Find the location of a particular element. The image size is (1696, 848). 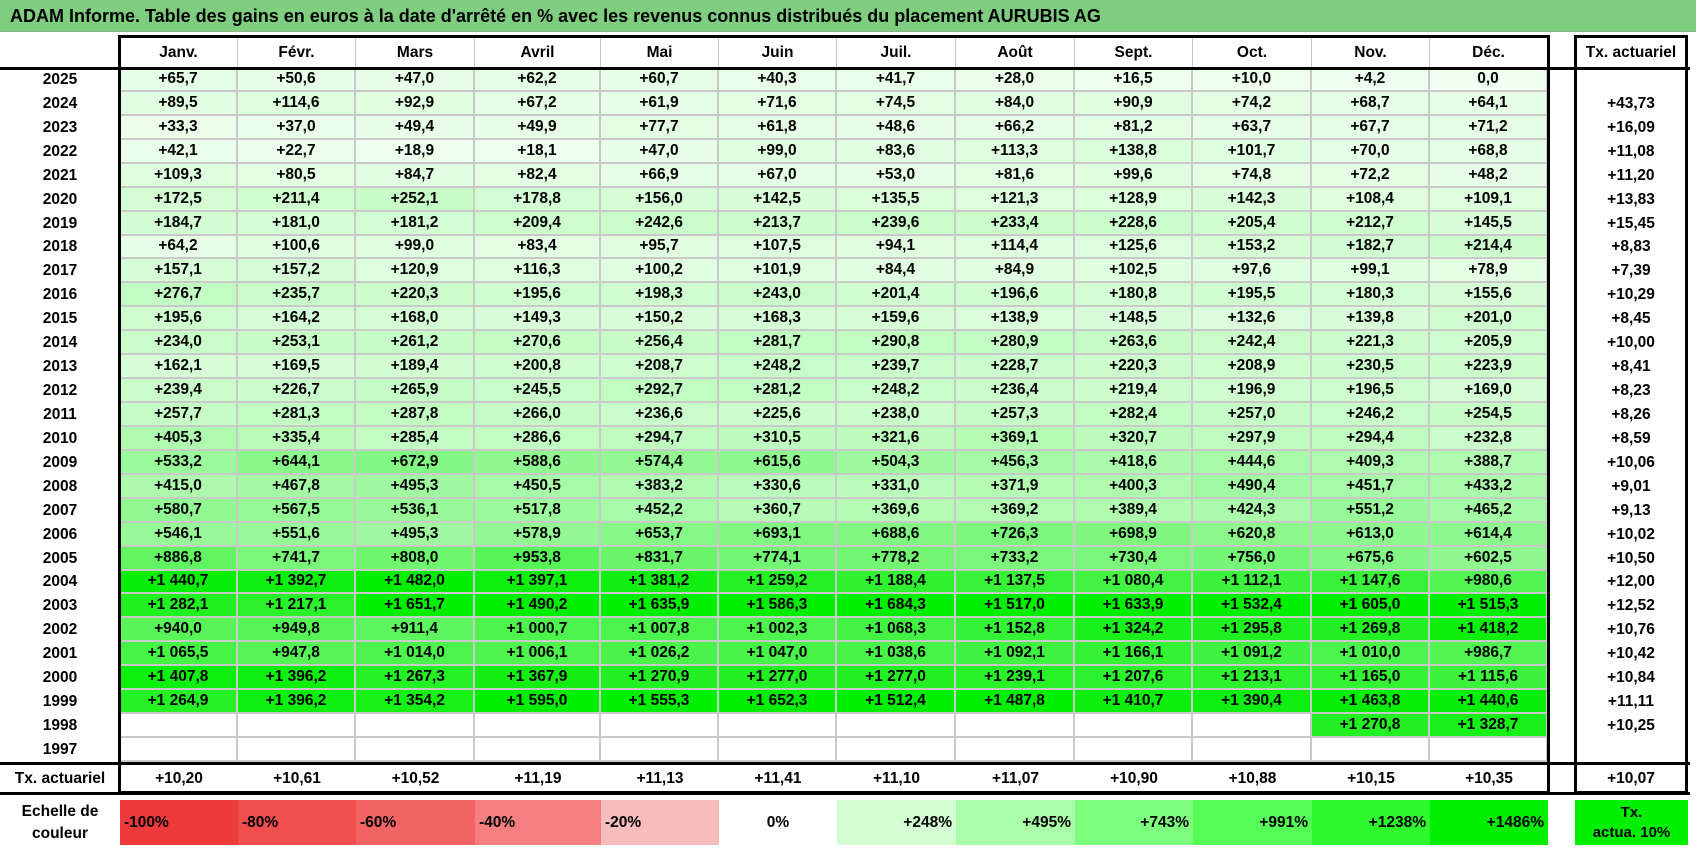

footer-value: +10,20 is located at coordinates (179, 778).